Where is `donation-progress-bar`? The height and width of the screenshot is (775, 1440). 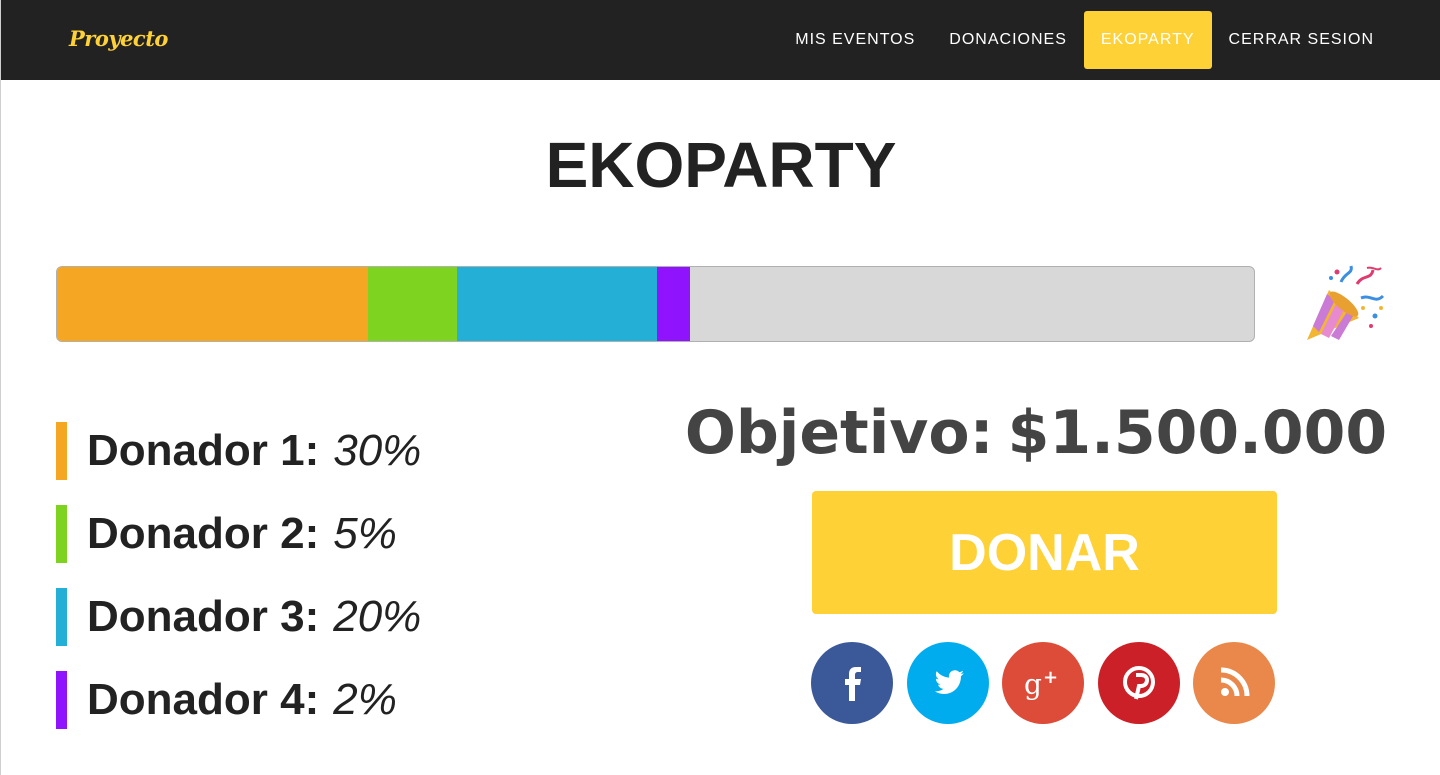
donation-progress-bar is located at coordinates (655, 304).